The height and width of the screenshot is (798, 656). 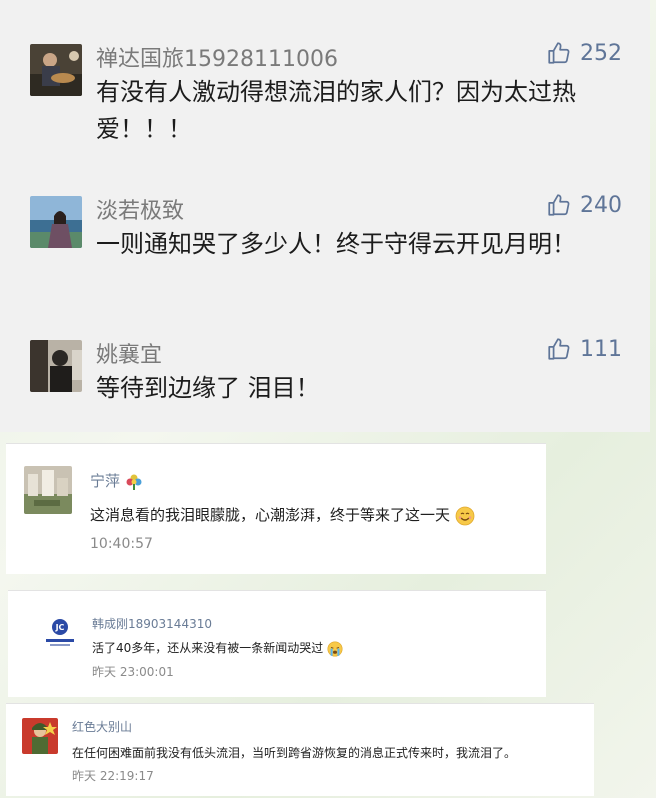 I want to click on comment-username: 禅达国旅15928111006, so click(x=217, y=57).